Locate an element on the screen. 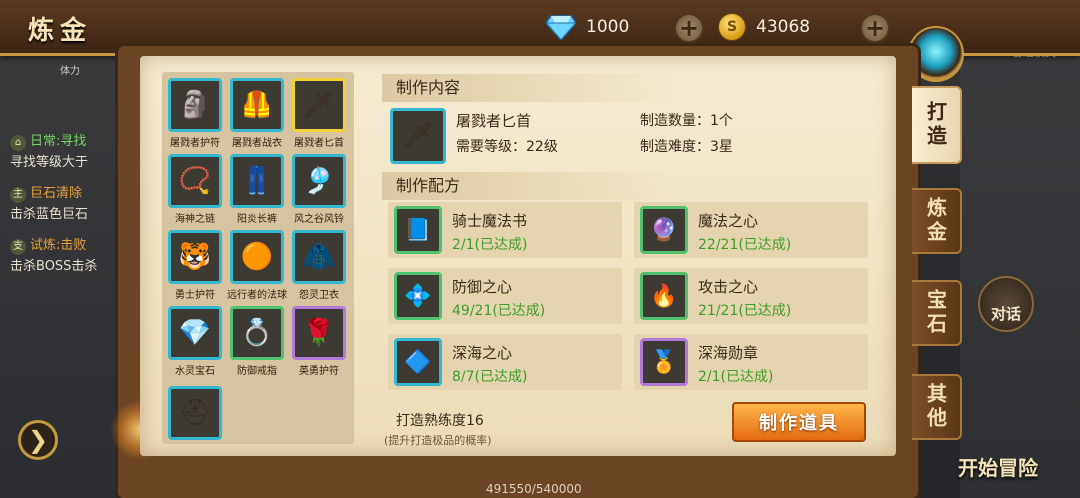 The image size is (1080, 498). material-glyph: 🔥 is located at coordinates (664, 296).